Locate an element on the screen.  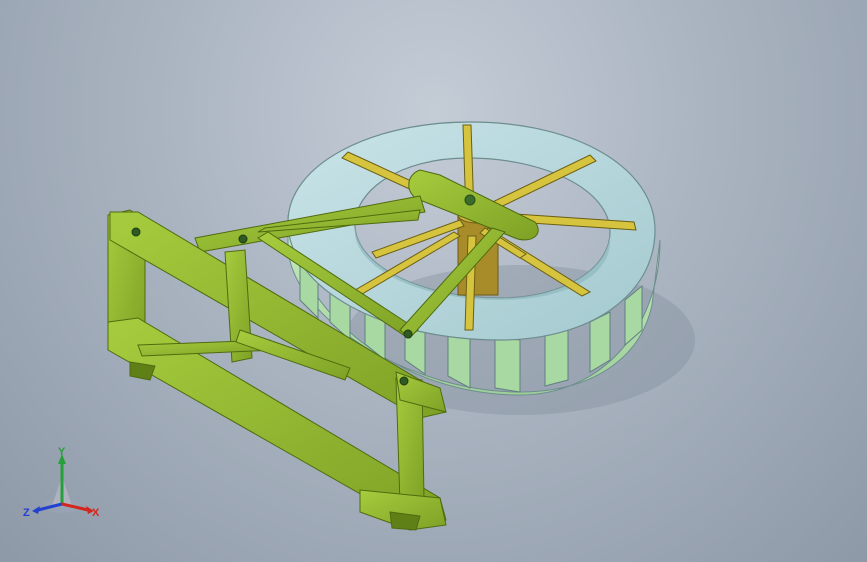
z-axis-label: Z is located at coordinates (26, 513).